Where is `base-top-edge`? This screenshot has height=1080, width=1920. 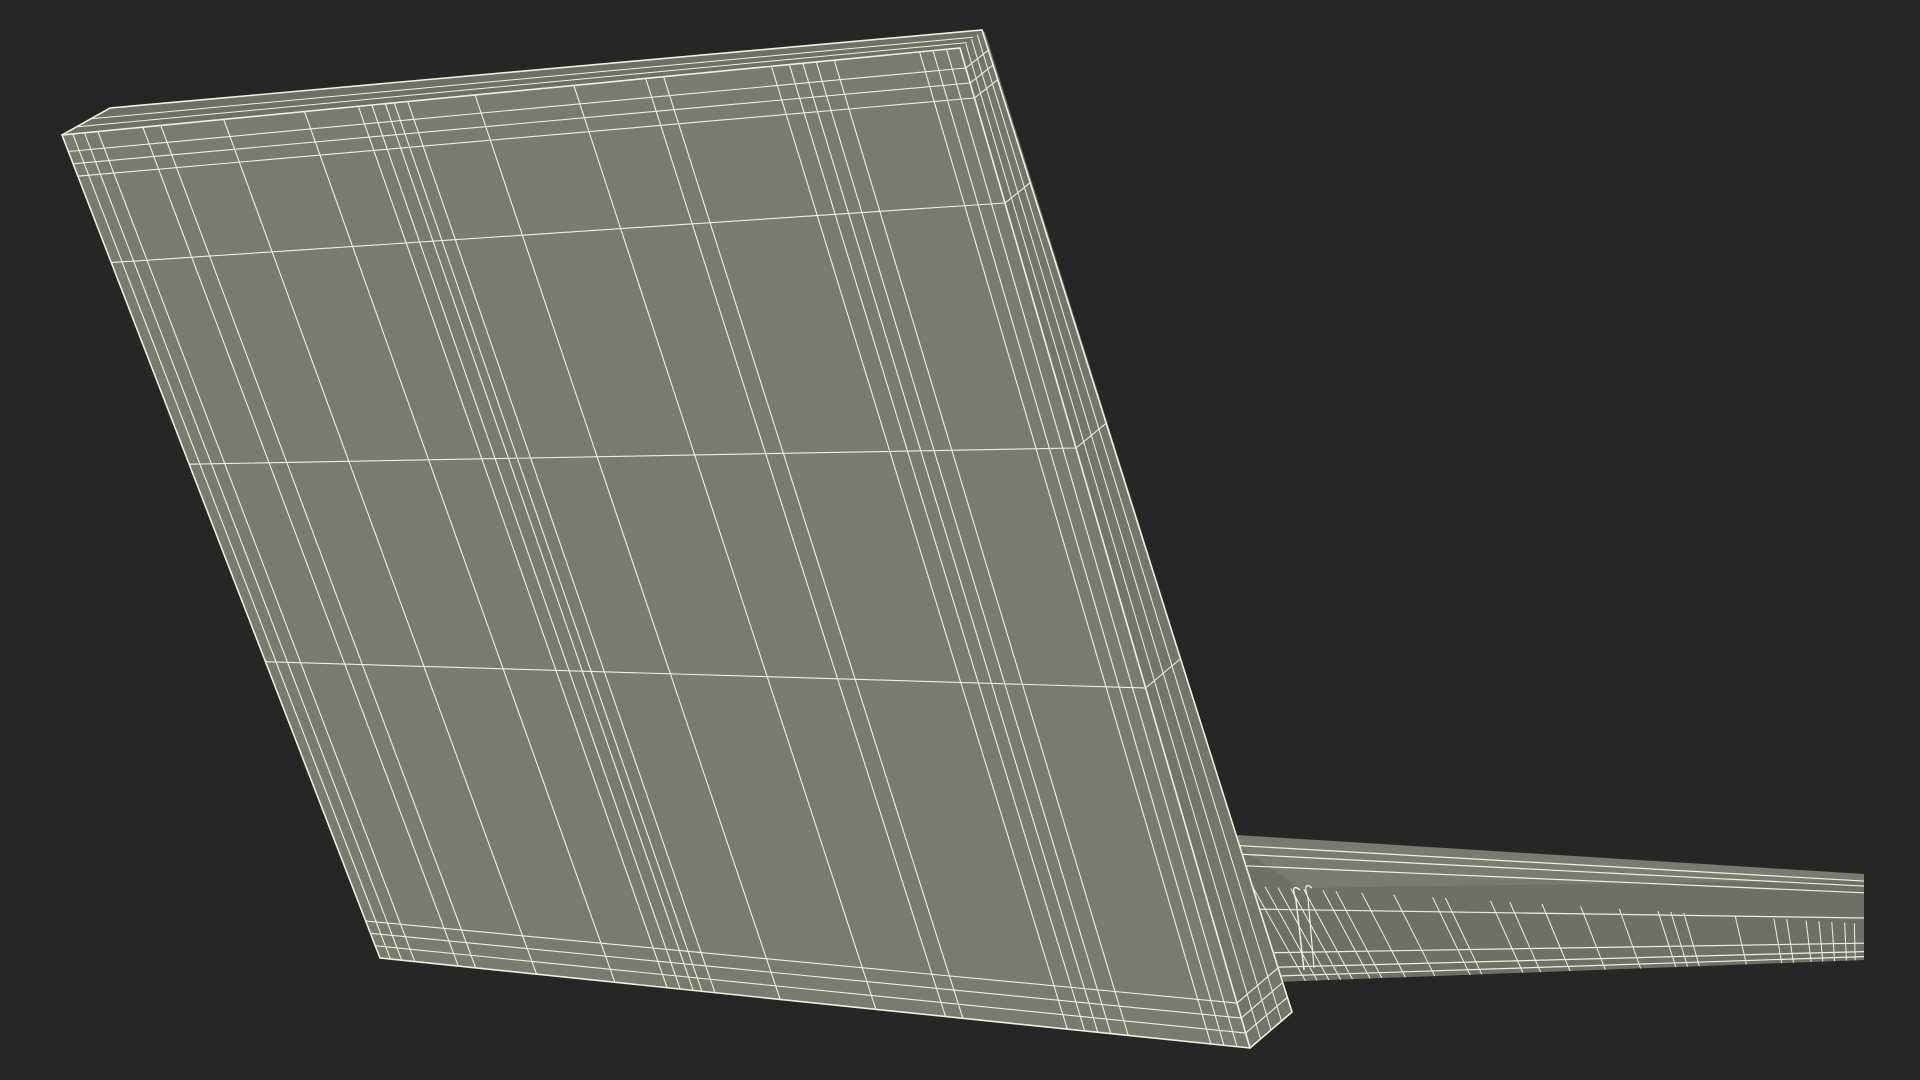 base-top-edge is located at coordinates (1542, 861).